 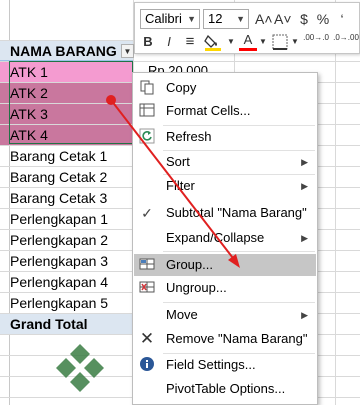 I want to click on pivot-row-perlengkapan-3: Perlengkapan 3, so click(x=66, y=261).